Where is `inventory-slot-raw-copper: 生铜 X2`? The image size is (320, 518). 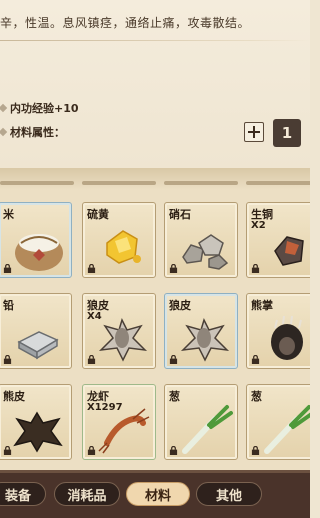
inventory-slot-raw-copper: 生铜 X2 is located at coordinates (278, 240).